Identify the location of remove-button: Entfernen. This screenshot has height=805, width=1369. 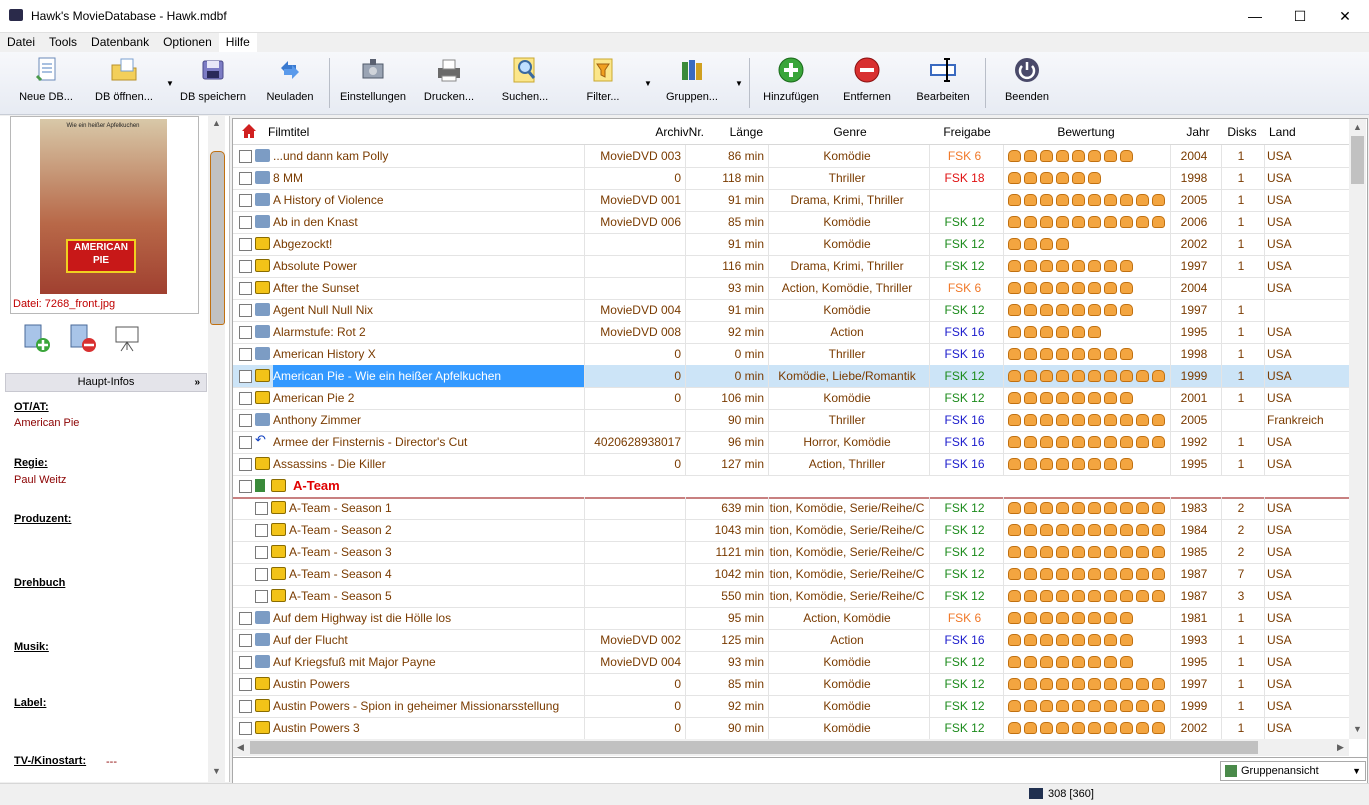
(867, 83).